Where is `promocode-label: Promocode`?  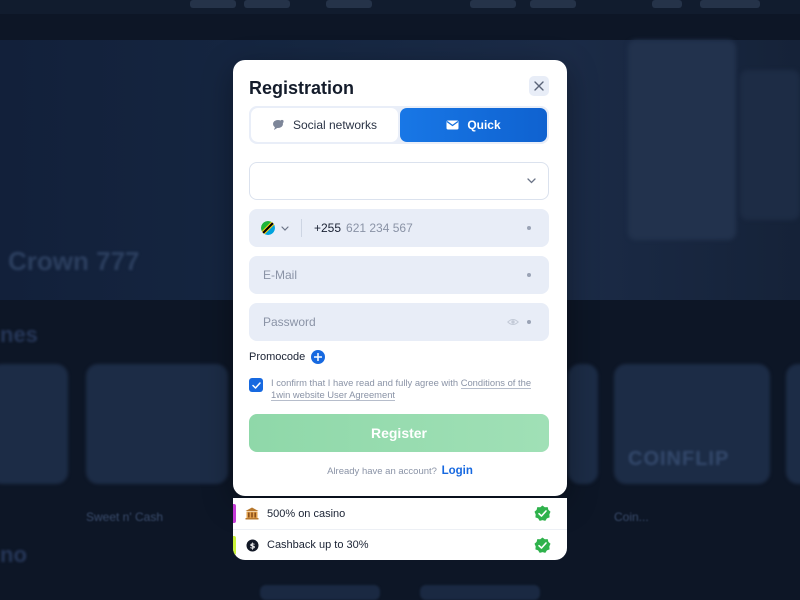
promocode-label: Promocode is located at coordinates (277, 357).